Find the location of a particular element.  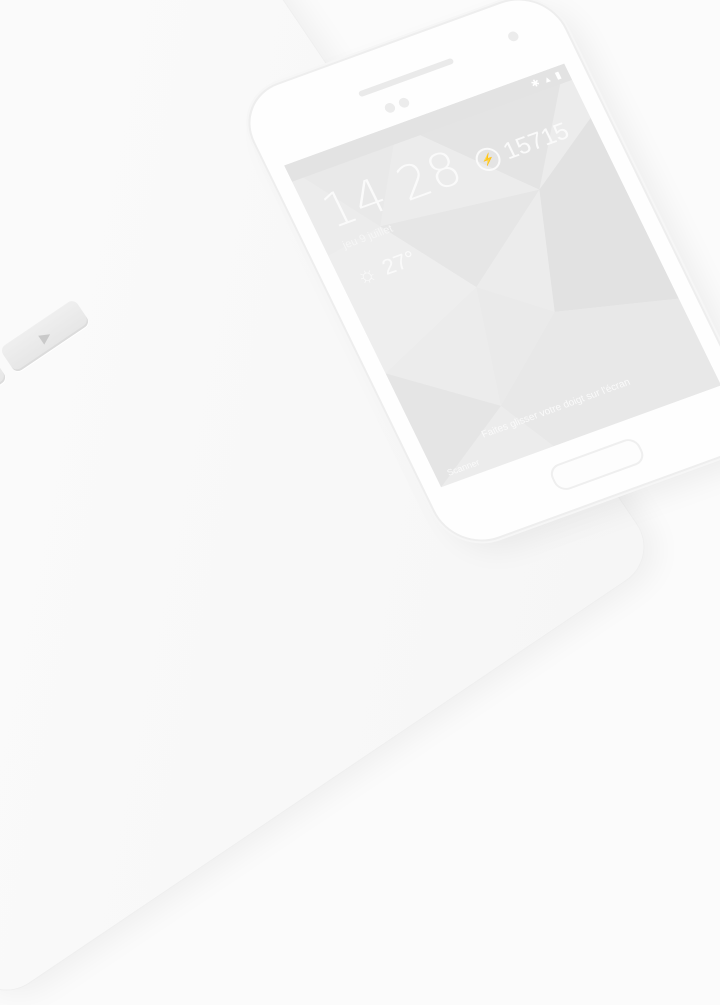

arrow-down-key: ▼ is located at coordinates (4, 392).